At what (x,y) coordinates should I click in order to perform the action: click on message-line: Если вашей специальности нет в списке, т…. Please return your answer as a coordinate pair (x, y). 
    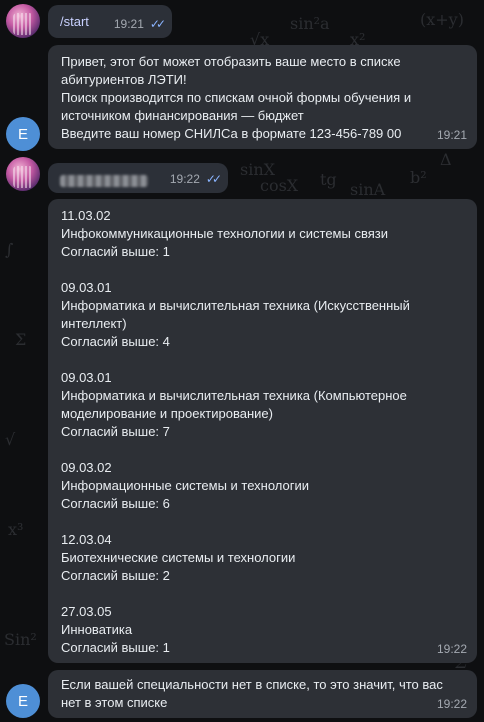
    Looking at the image, I should click on (252, 684).